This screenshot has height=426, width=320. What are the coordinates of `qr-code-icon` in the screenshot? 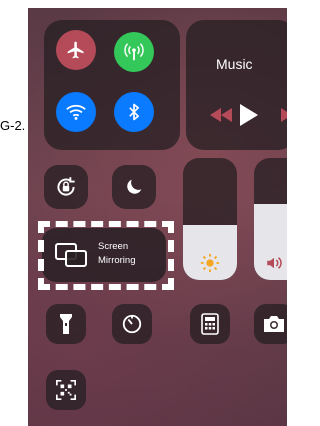 It's located at (66, 390).